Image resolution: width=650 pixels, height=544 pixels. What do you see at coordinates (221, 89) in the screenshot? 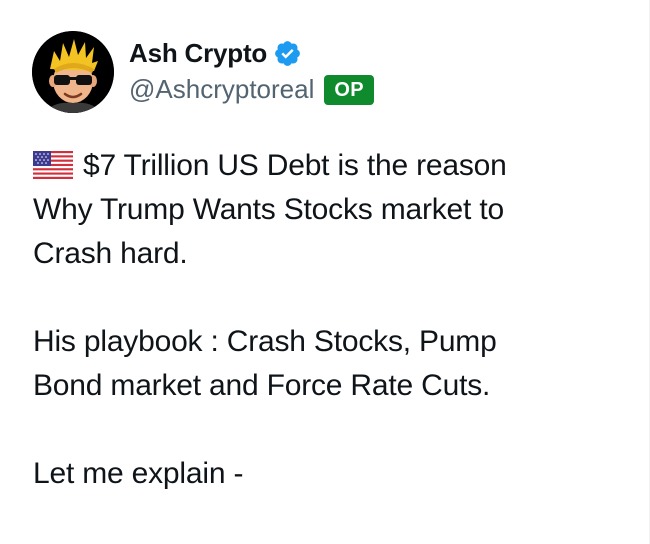
I see `author-handle: @Ashcryptoreal` at bounding box center [221, 89].